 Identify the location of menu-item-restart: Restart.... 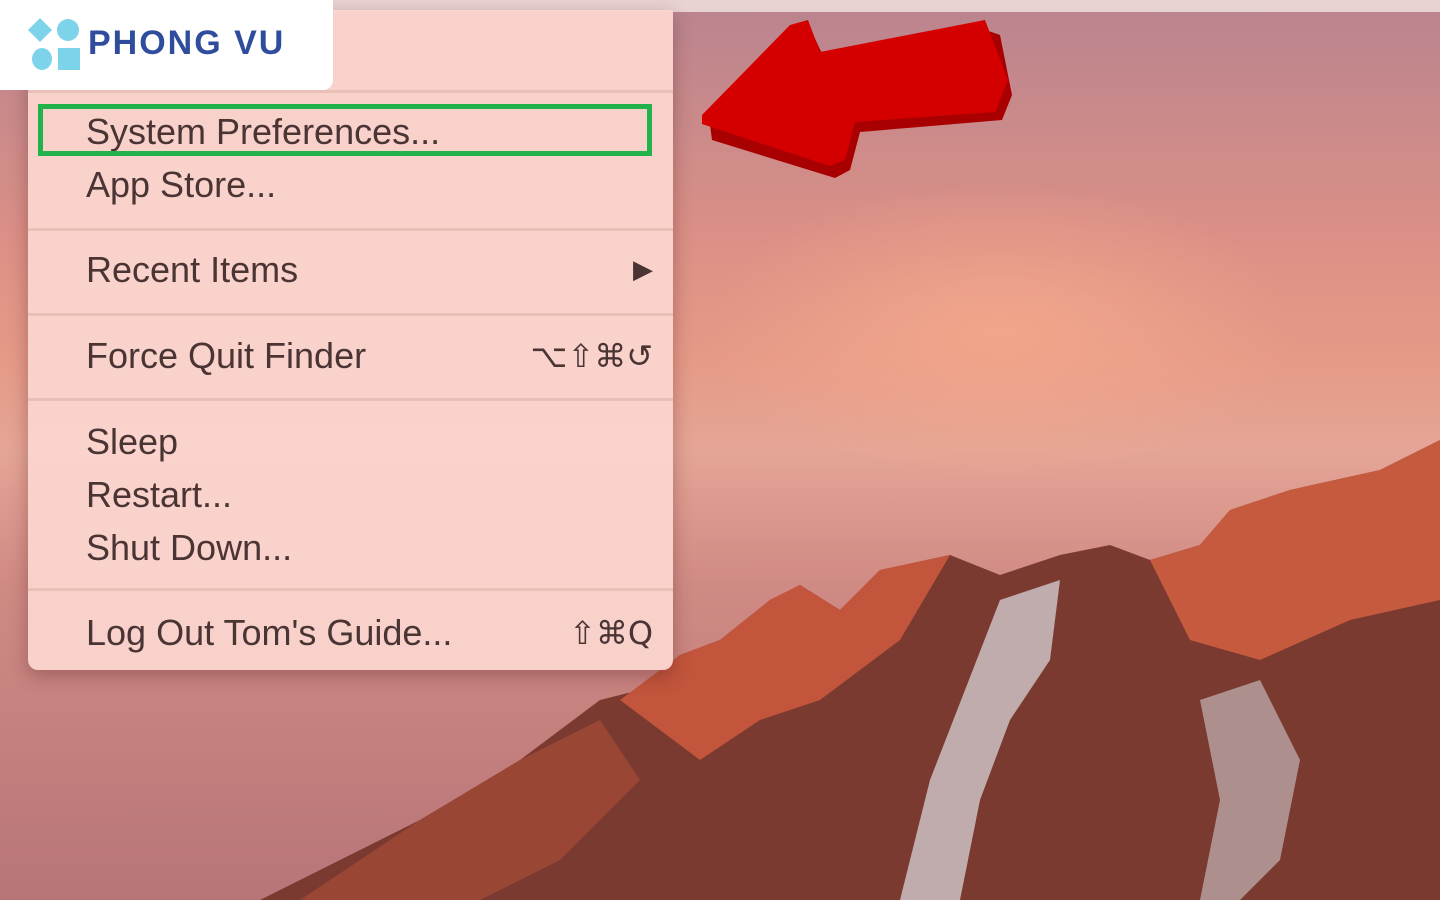
(369, 495).